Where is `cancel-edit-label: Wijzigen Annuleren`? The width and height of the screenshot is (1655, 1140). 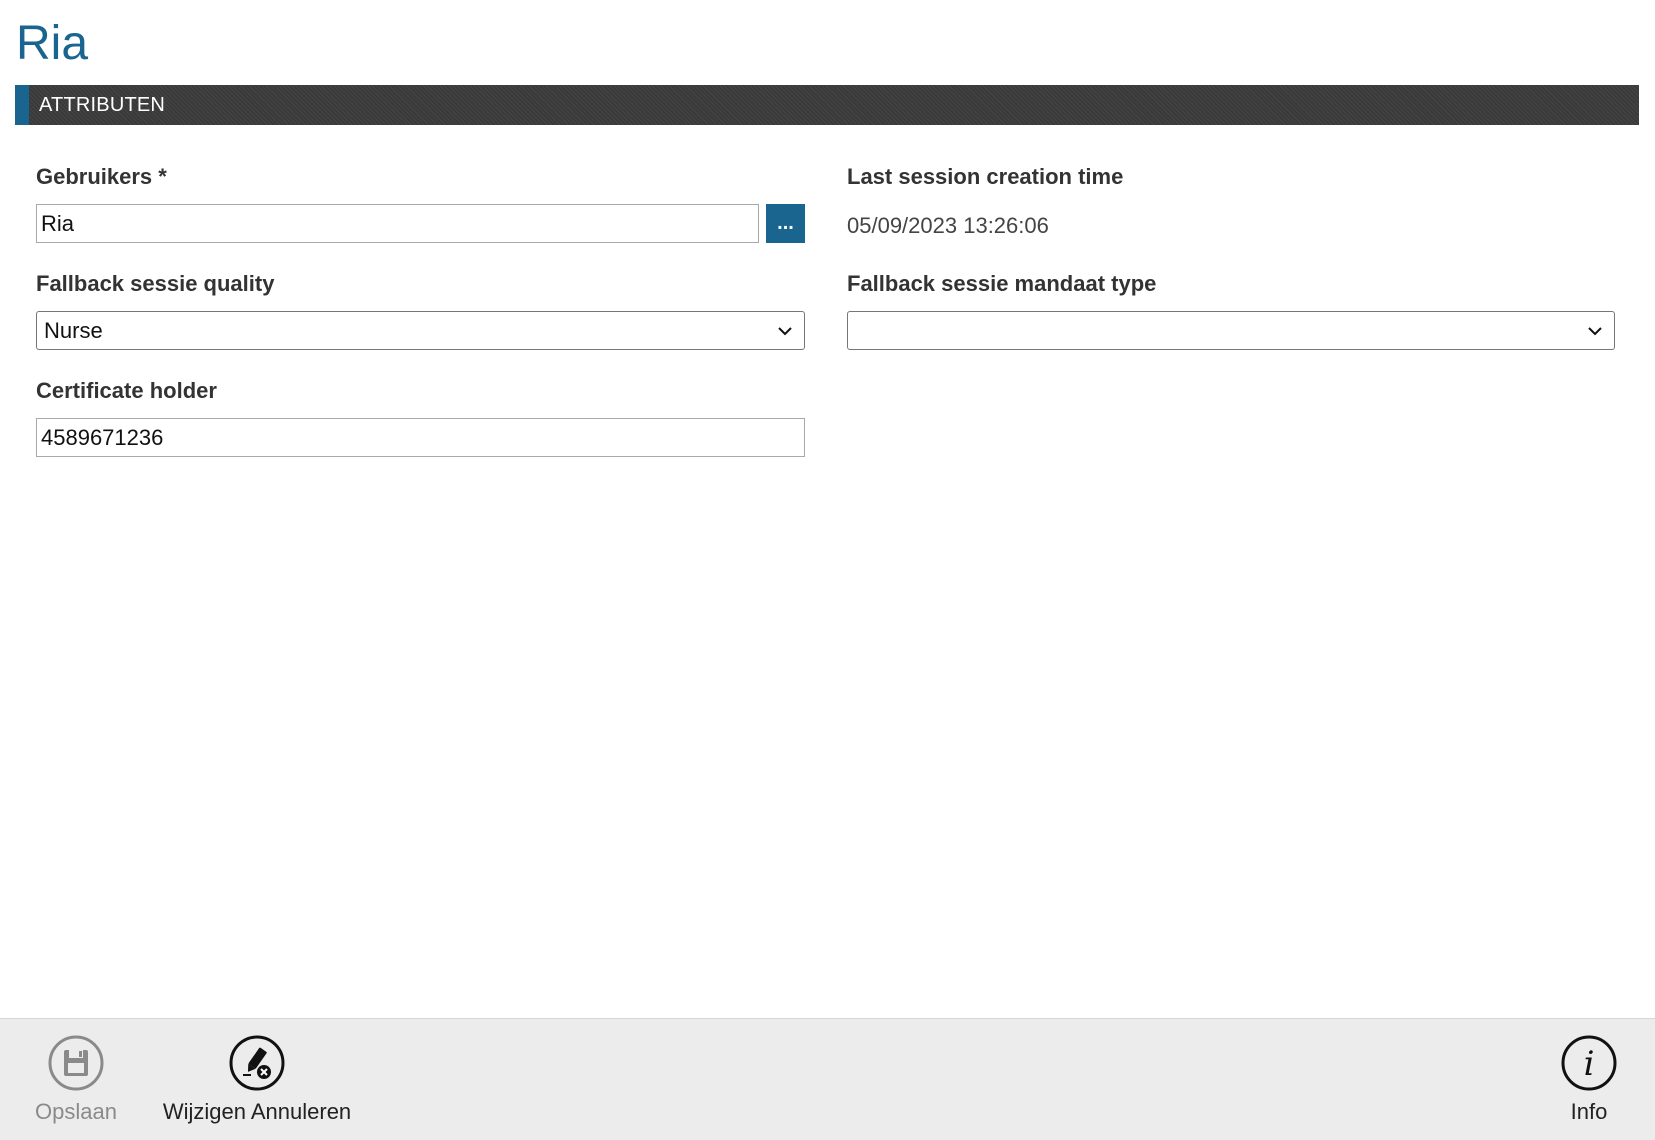
cancel-edit-label: Wijzigen Annuleren is located at coordinates (257, 1111).